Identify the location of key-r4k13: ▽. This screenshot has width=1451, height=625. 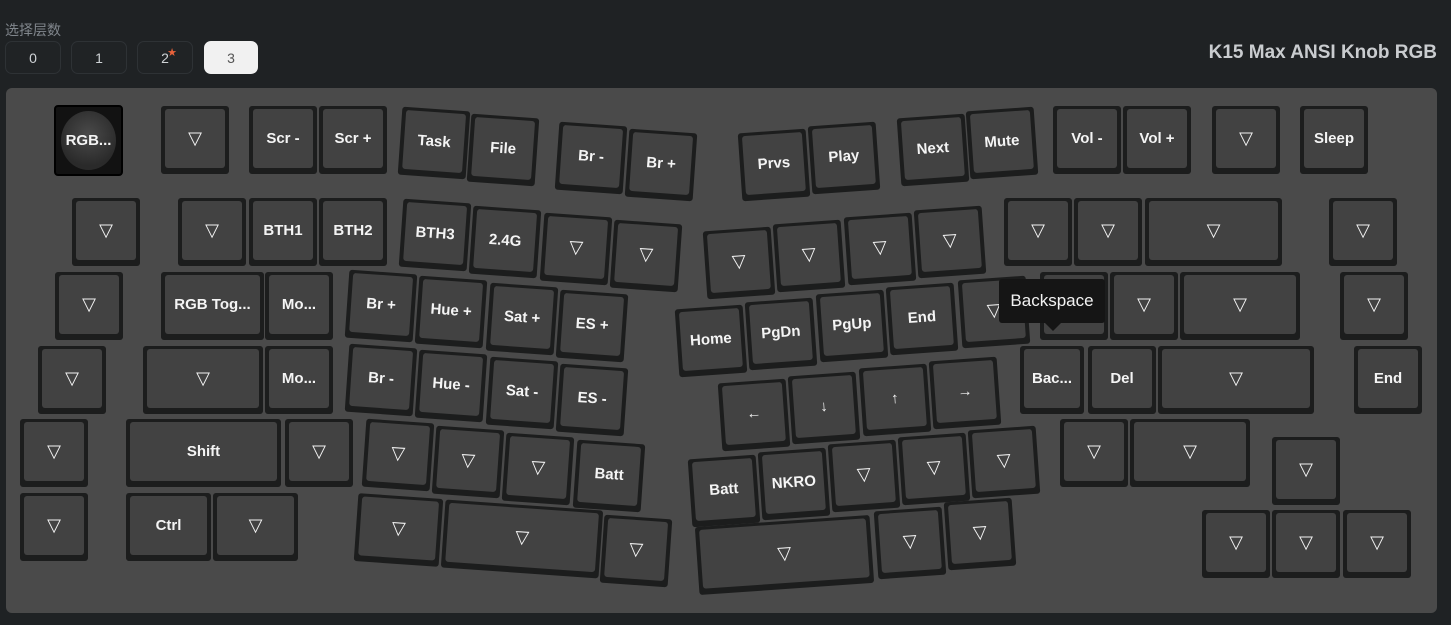
(1190, 453).